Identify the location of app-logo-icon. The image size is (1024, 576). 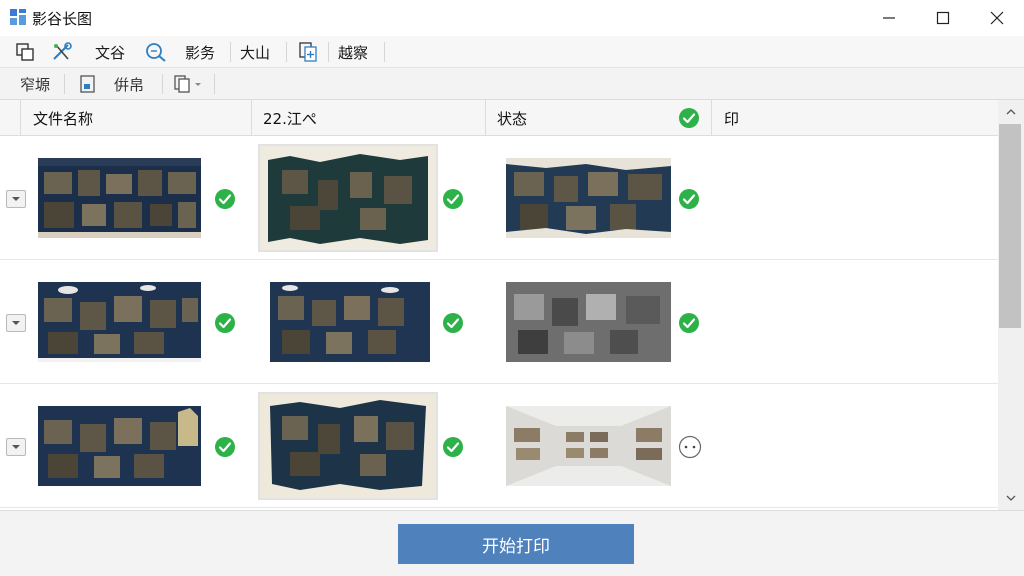
(18, 17).